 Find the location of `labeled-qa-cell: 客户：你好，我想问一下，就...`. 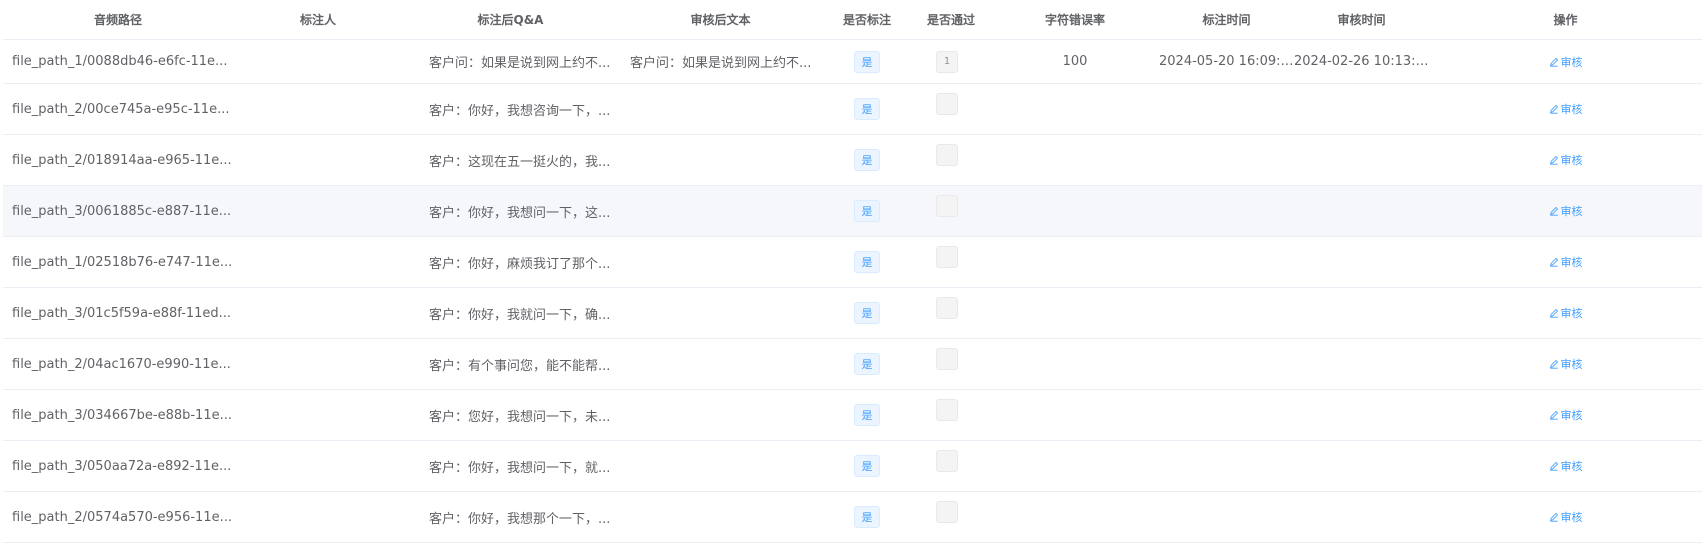

labeled-qa-cell: 客户：你好，我想问一下，就... is located at coordinates (510, 466).